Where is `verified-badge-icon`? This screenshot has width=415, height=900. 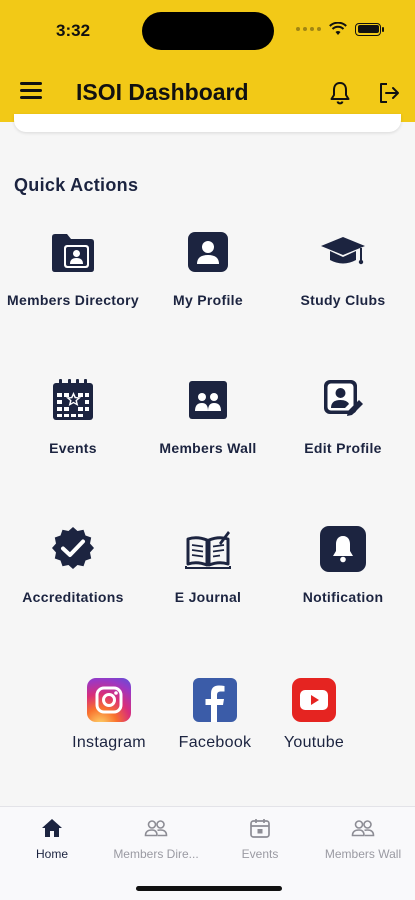
verified-badge-icon is located at coordinates (73, 549).